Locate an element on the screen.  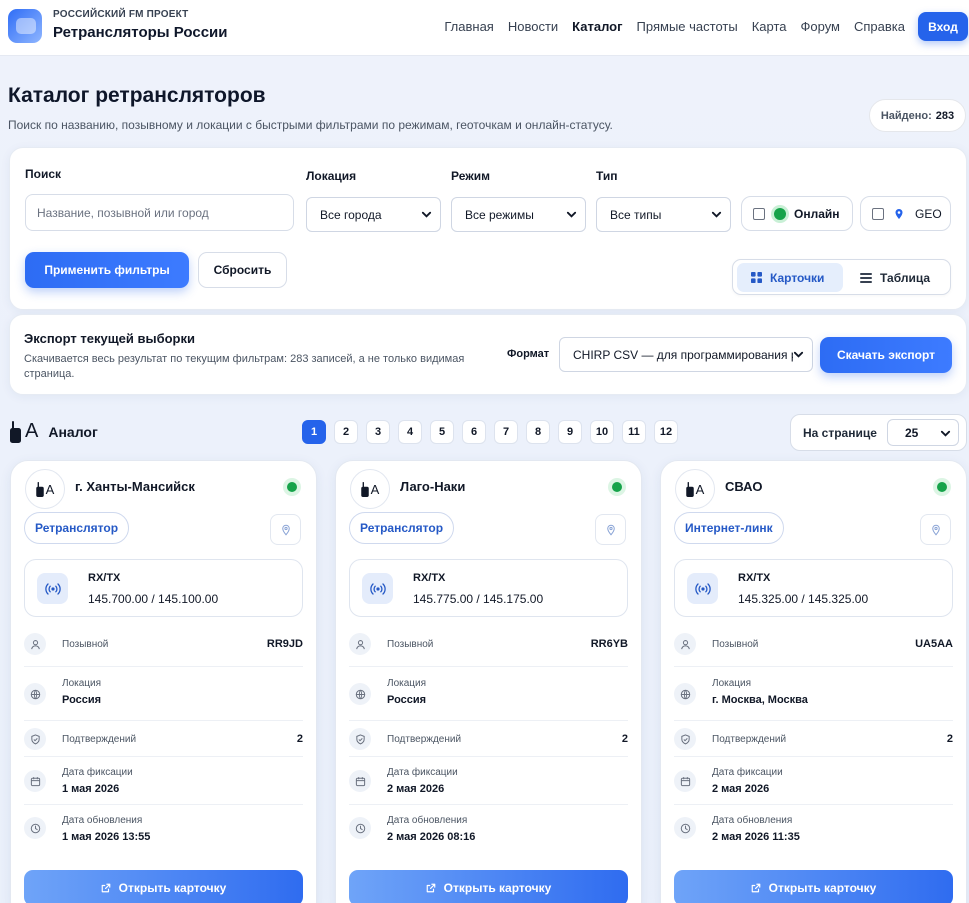
found-count: 283 is located at coordinates (945, 115).